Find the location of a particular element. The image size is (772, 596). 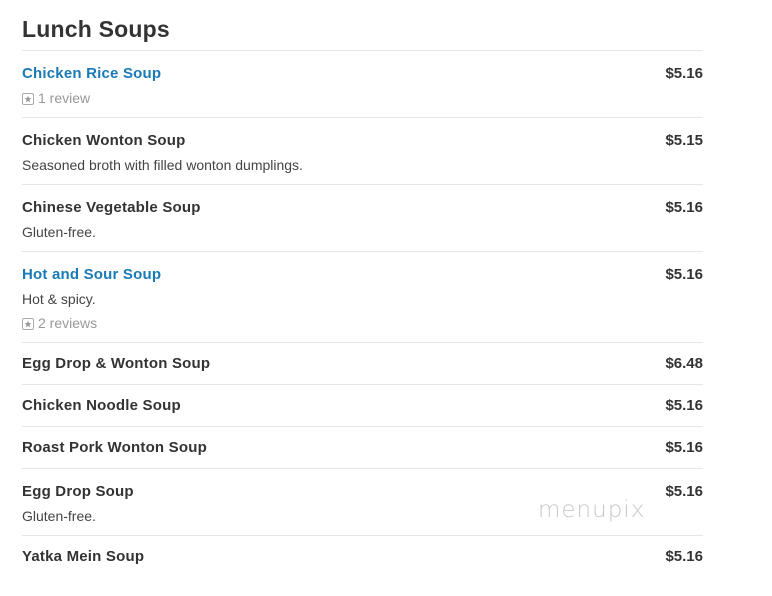

watermark: menupix is located at coordinates (592, 510).